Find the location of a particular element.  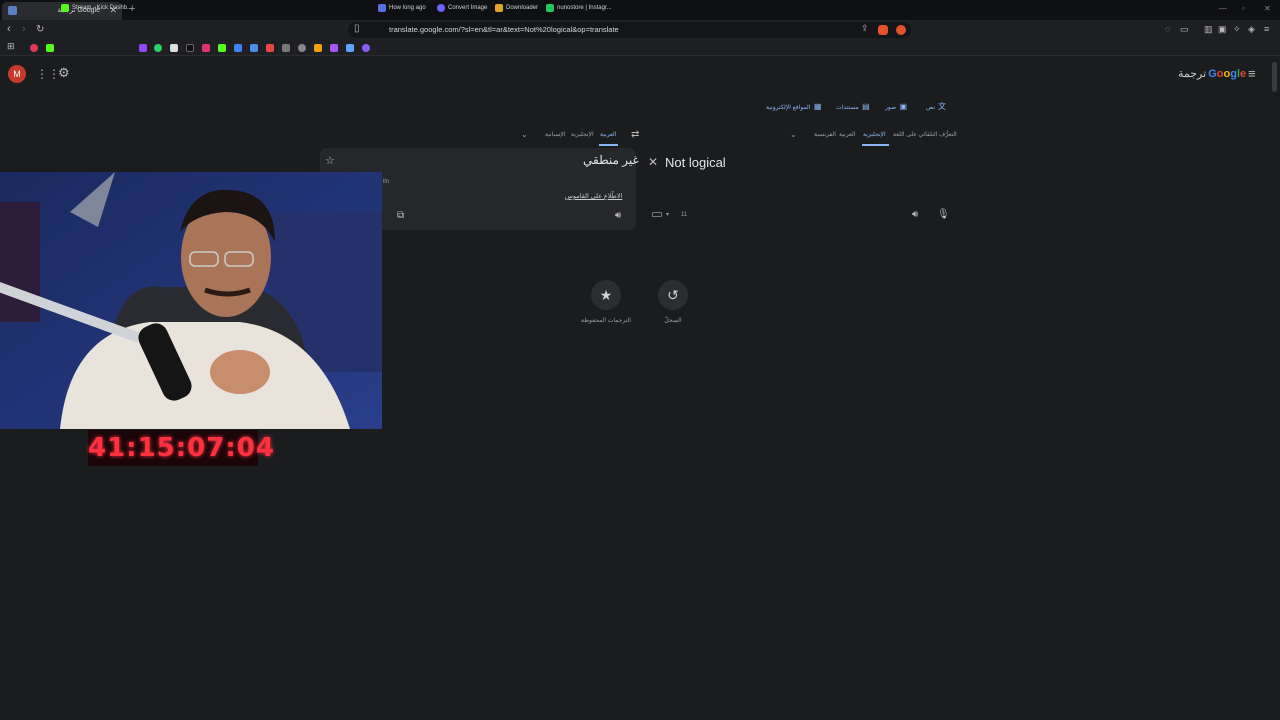

github-icon is located at coordinates (302, 48).